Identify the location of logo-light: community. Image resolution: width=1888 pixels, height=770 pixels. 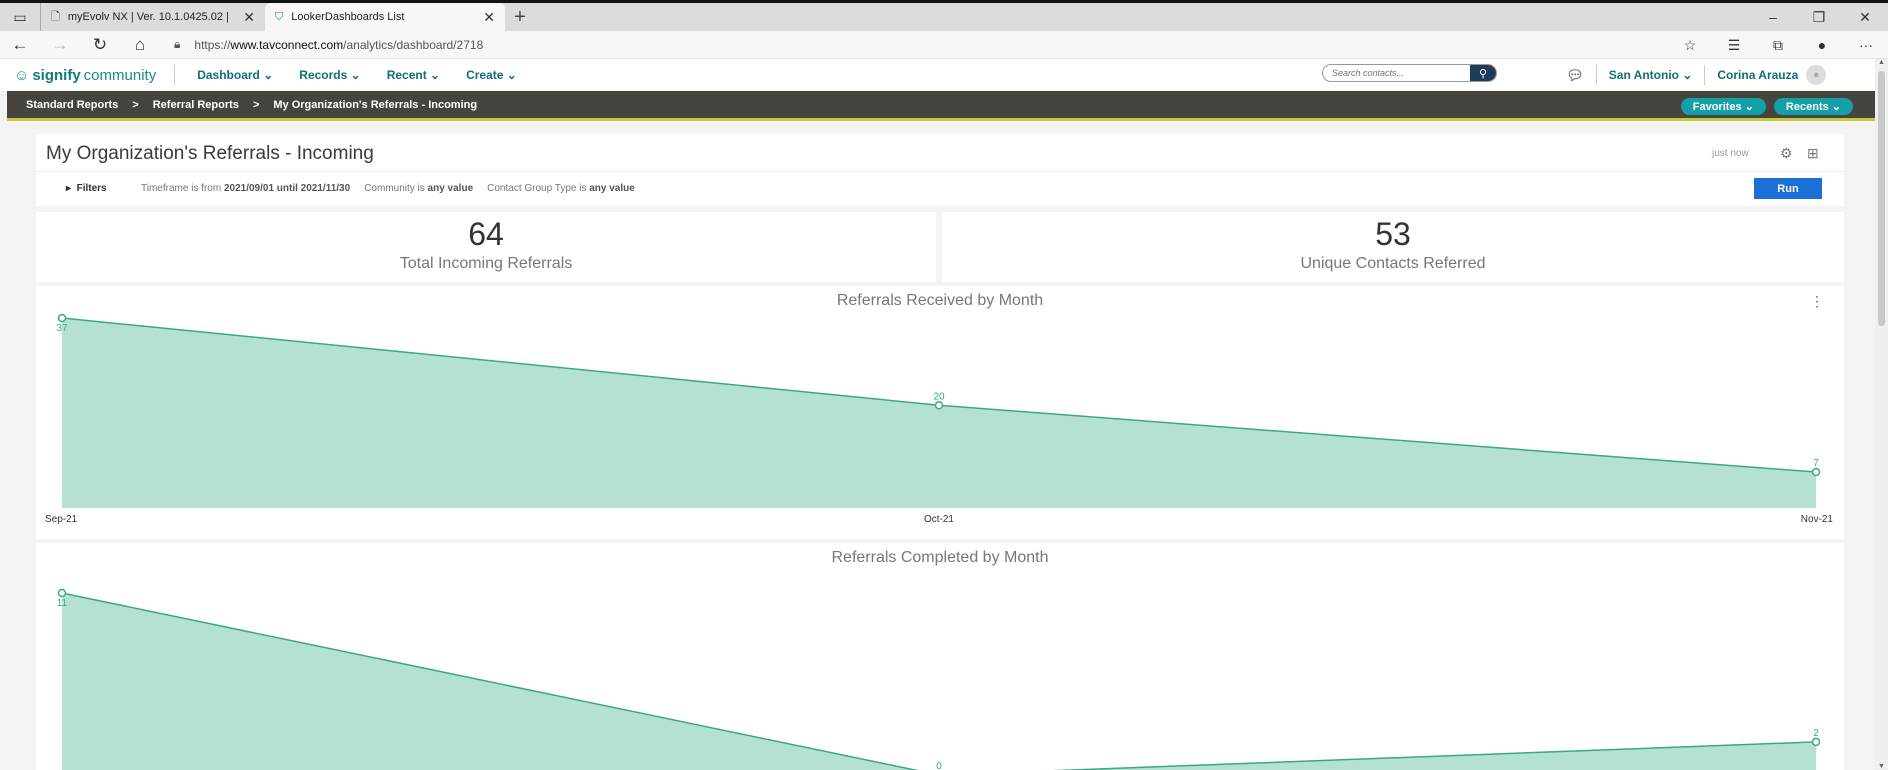
(120, 75).